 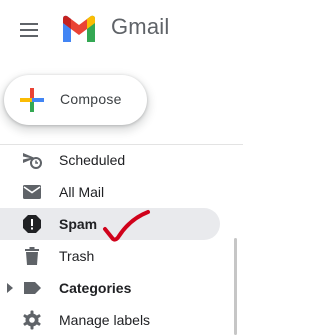 What do you see at coordinates (91, 99) in the screenshot?
I see `compose-label: Compose` at bounding box center [91, 99].